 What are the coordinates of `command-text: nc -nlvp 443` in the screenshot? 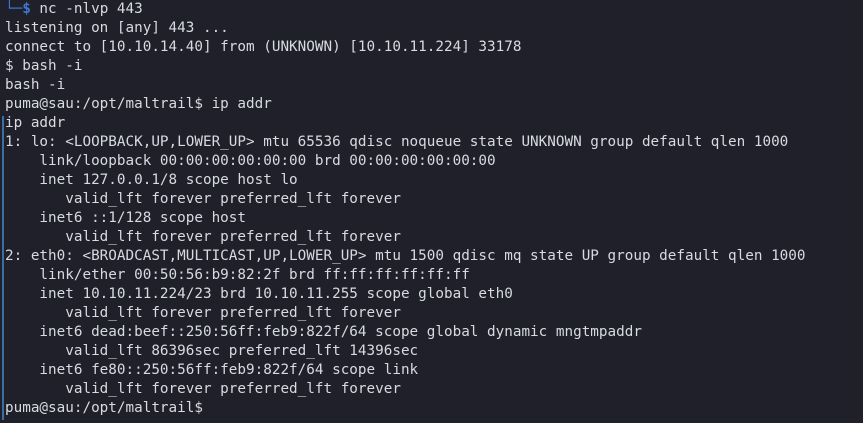 It's located at (86, 9).